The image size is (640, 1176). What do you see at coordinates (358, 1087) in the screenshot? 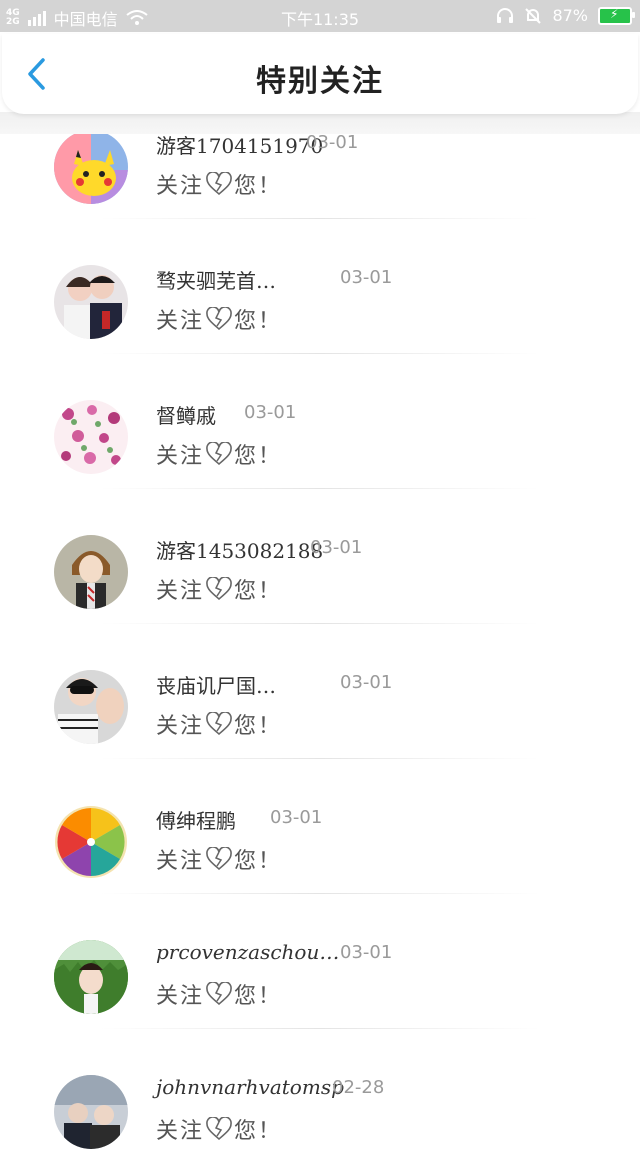
I see `item-date: 02-28` at bounding box center [358, 1087].